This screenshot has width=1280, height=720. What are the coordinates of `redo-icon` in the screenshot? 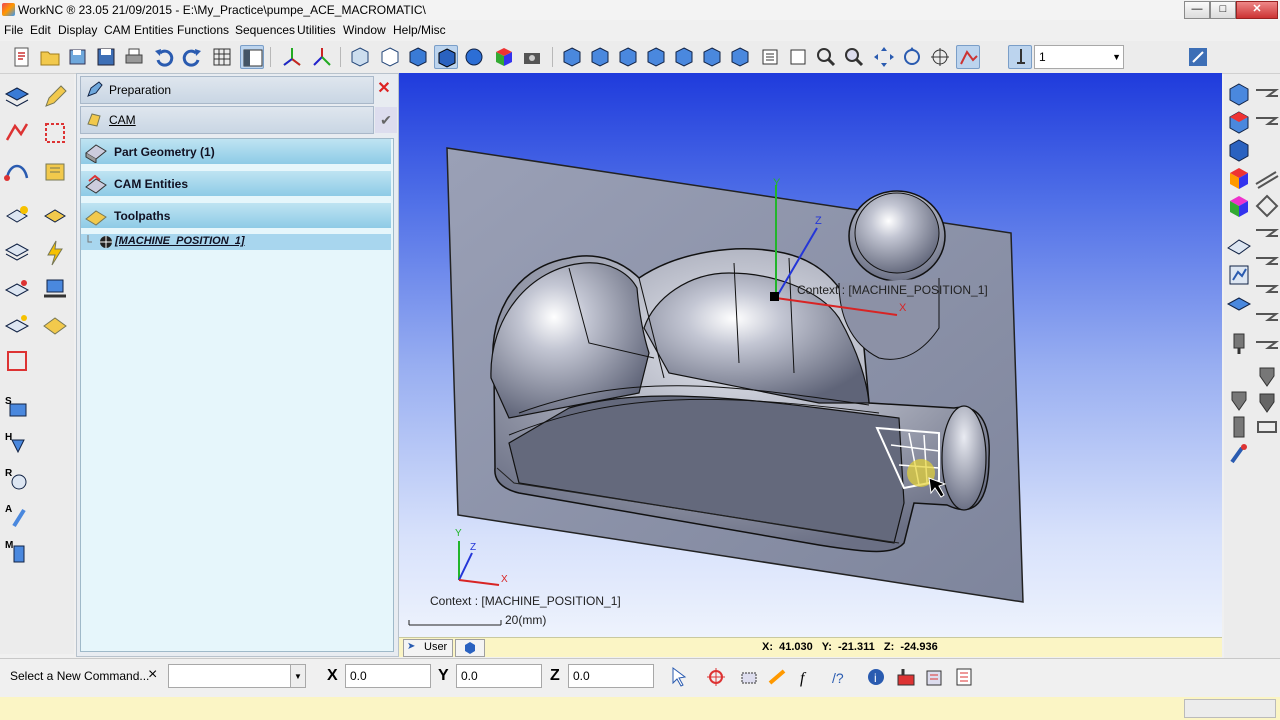 It's located at (192, 57).